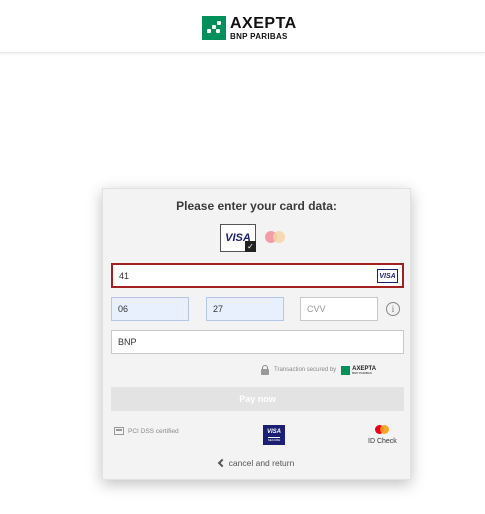  What do you see at coordinates (238, 238) in the screenshot?
I see `visa-brand-option: VISA ✓` at bounding box center [238, 238].